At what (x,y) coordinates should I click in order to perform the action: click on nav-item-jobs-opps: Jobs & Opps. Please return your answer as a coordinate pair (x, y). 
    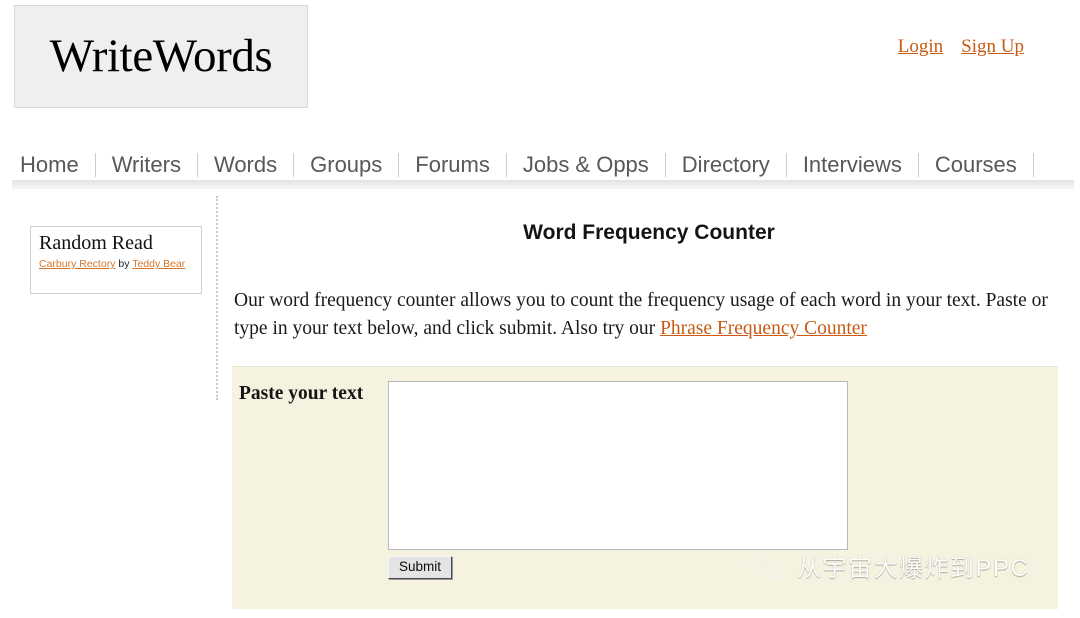
    Looking at the image, I should click on (586, 165).